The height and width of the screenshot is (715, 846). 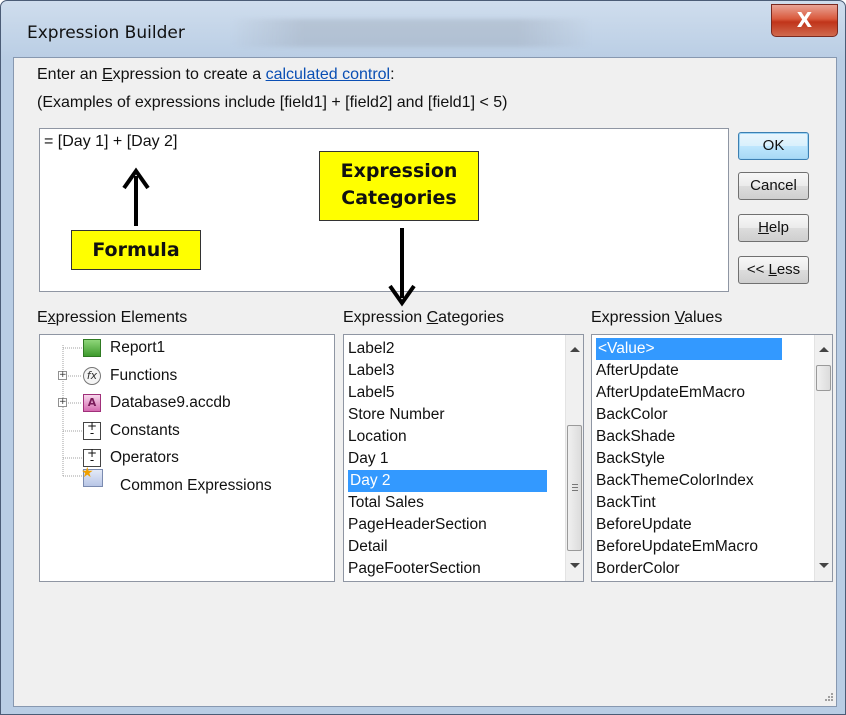 What do you see at coordinates (144, 458) in the screenshot?
I see `tree-item: Operators` at bounding box center [144, 458].